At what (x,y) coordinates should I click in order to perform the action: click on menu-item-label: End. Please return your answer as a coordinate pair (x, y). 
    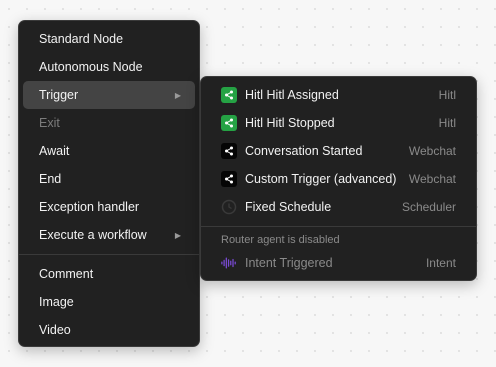
    Looking at the image, I should click on (50, 179).